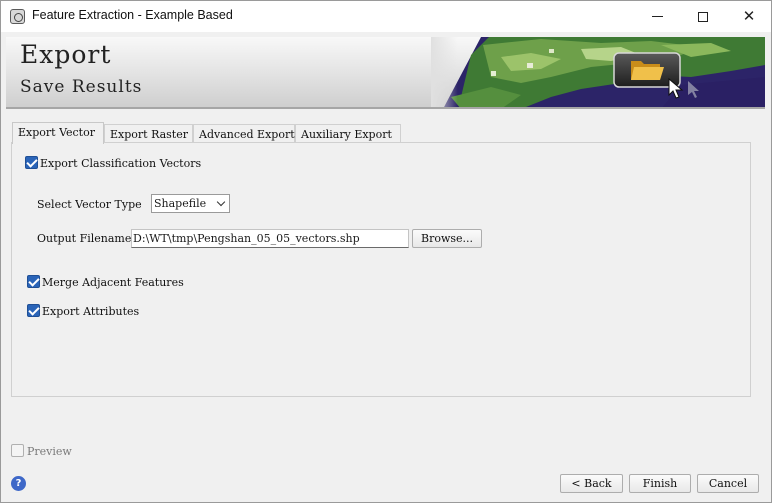 This screenshot has height=503, width=772. I want to click on minimize-icon, so click(657, 16).